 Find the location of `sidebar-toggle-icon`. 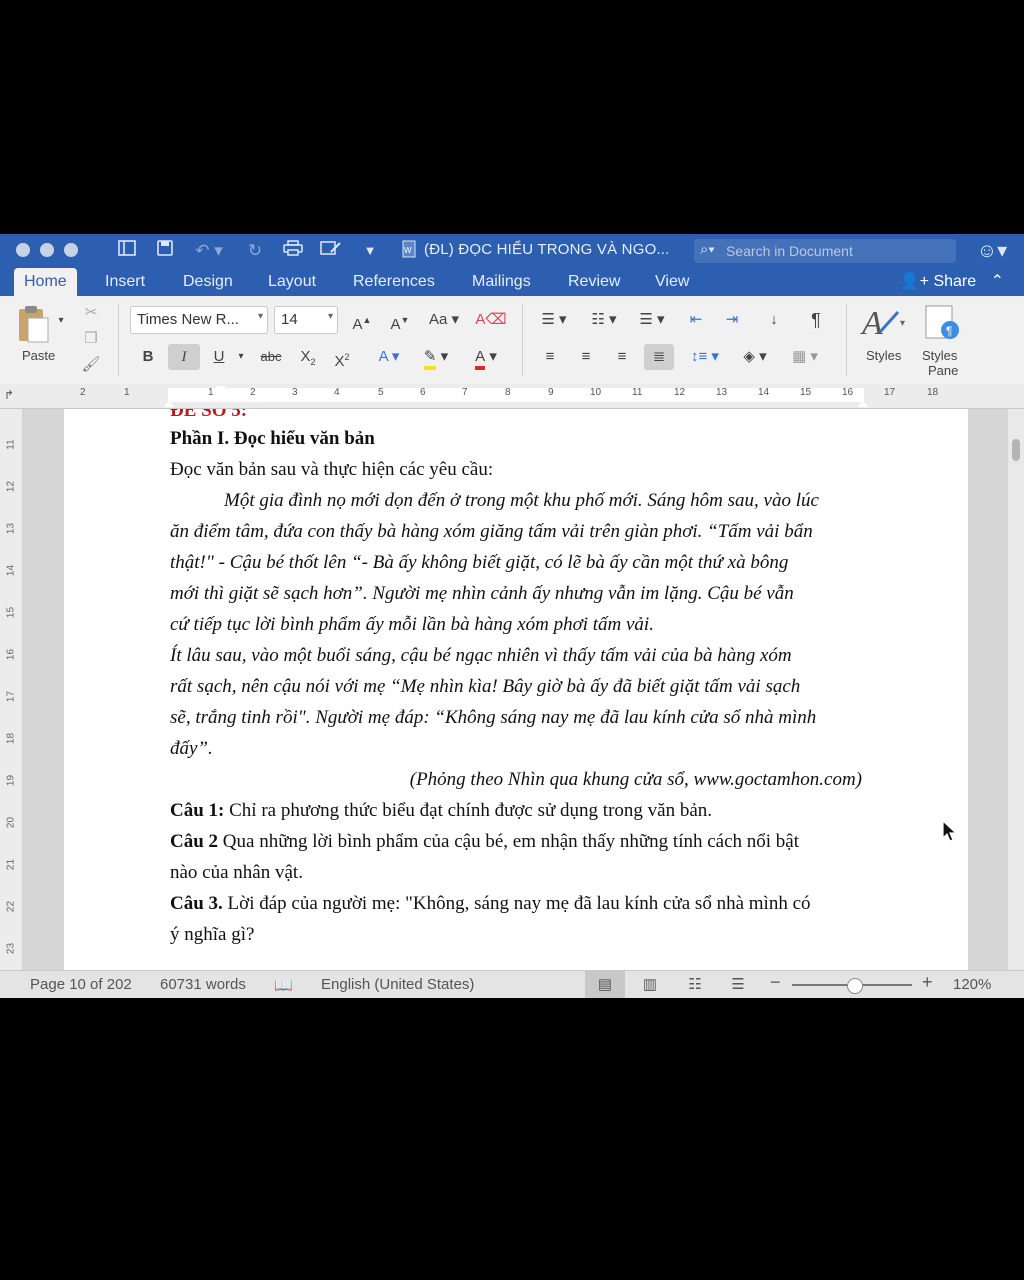

sidebar-toggle-icon is located at coordinates (127, 251).